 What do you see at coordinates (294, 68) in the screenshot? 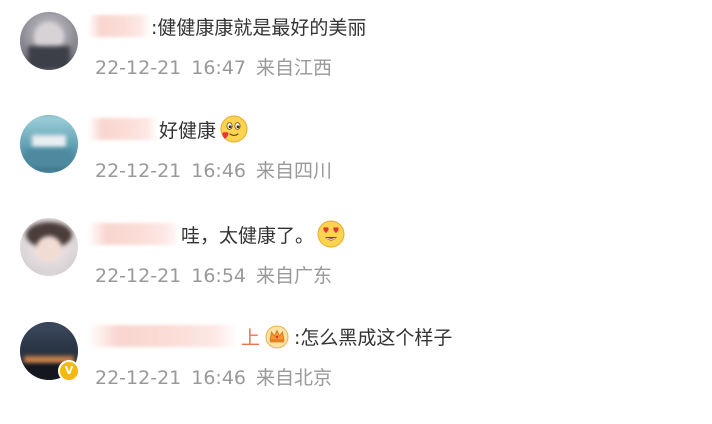
I see `comment-location: 来自江西` at bounding box center [294, 68].